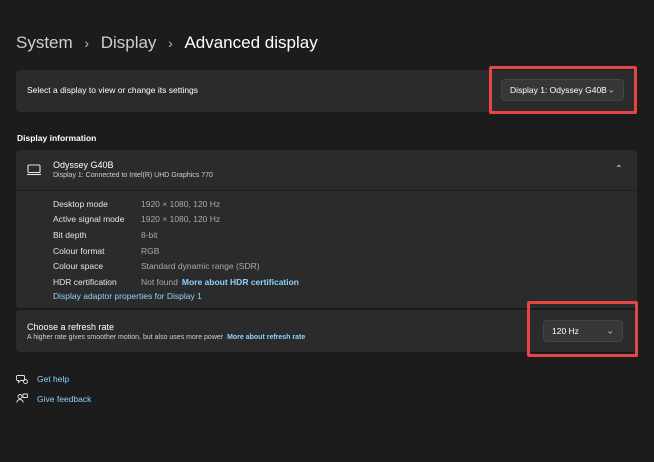 This screenshot has height=462, width=654. I want to click on info-key: Colour format, so click(79, 250).